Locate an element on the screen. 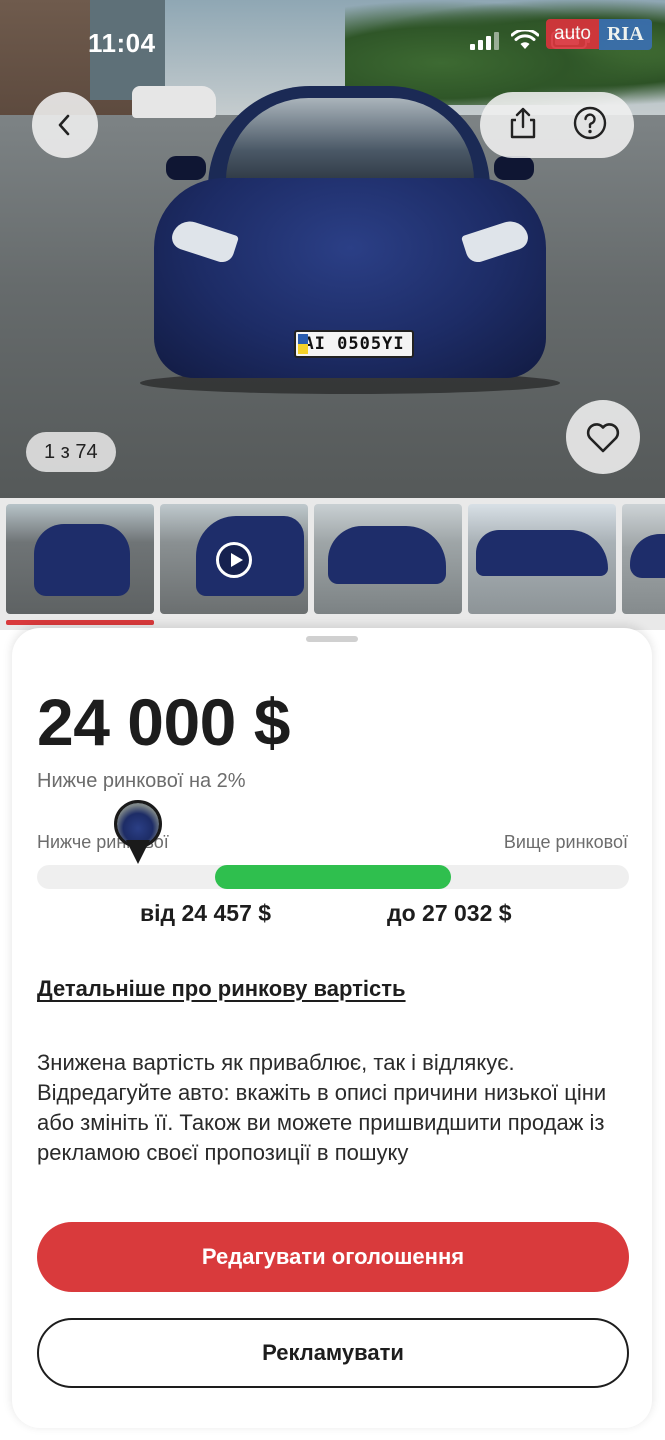 The width and height of the screenshot is (665, 1440). car-mirror-right is located at coordinates (514, 168).